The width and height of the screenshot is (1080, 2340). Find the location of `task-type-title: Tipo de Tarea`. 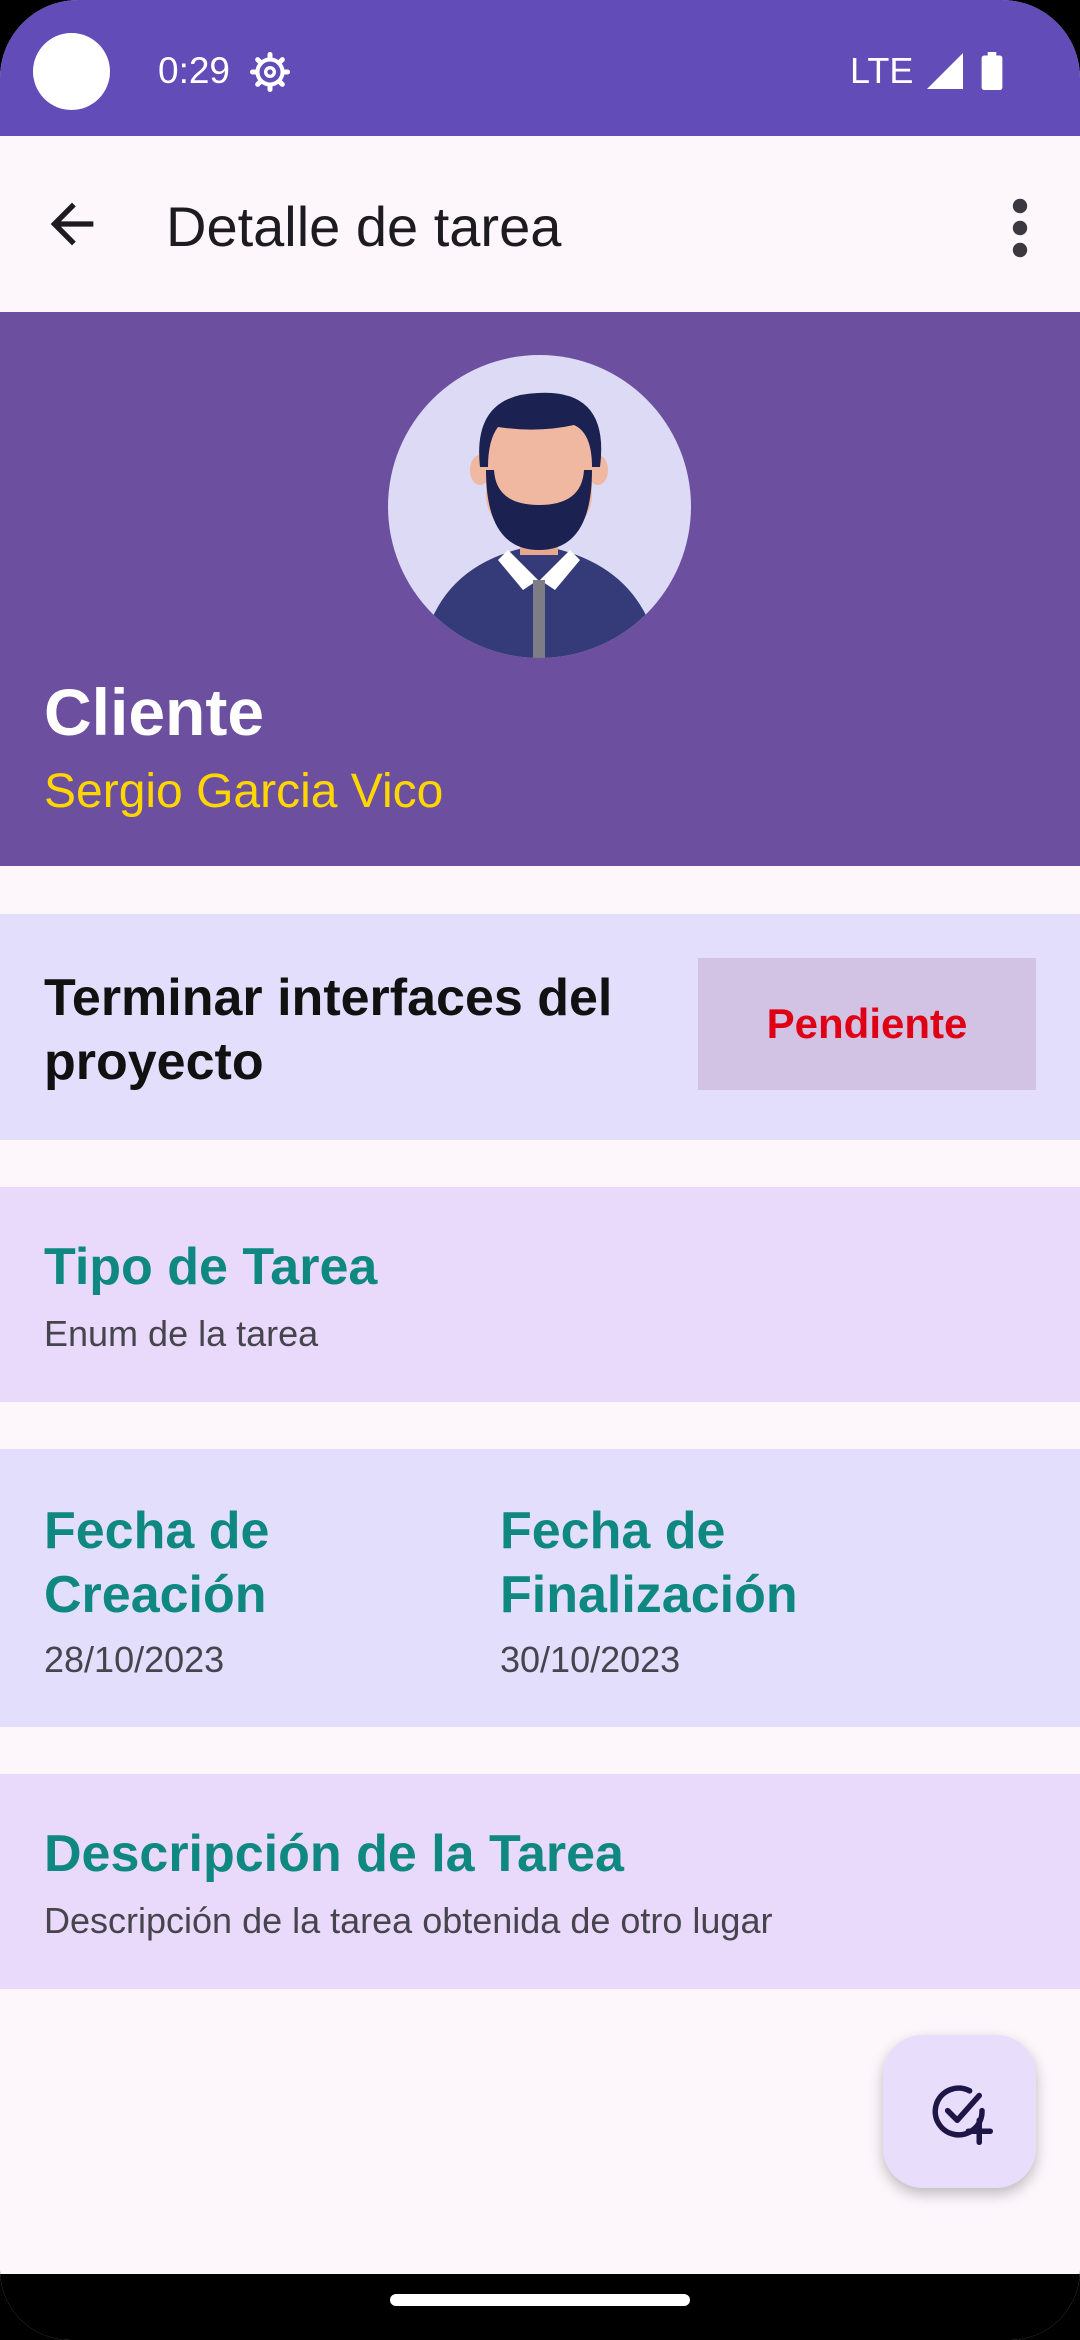

task-type-title: Tipo de Tarea is located at coordinates (211, 1267).